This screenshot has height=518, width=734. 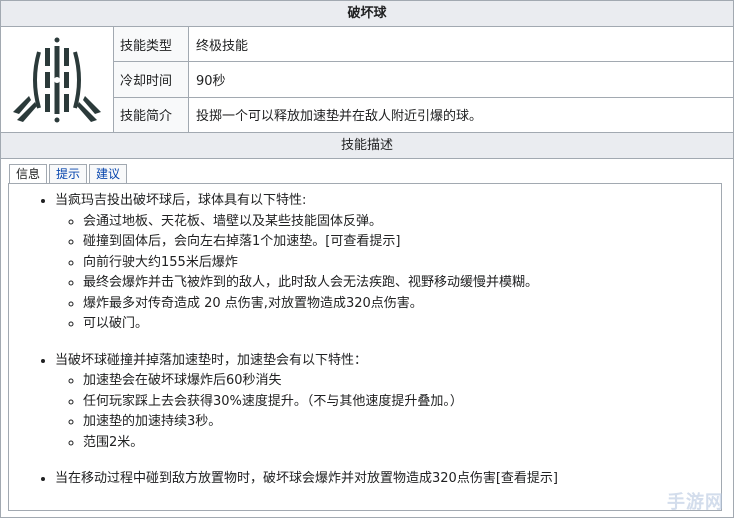 I want to click on attribute-label: 技能简介, so click(x=151, y=114).